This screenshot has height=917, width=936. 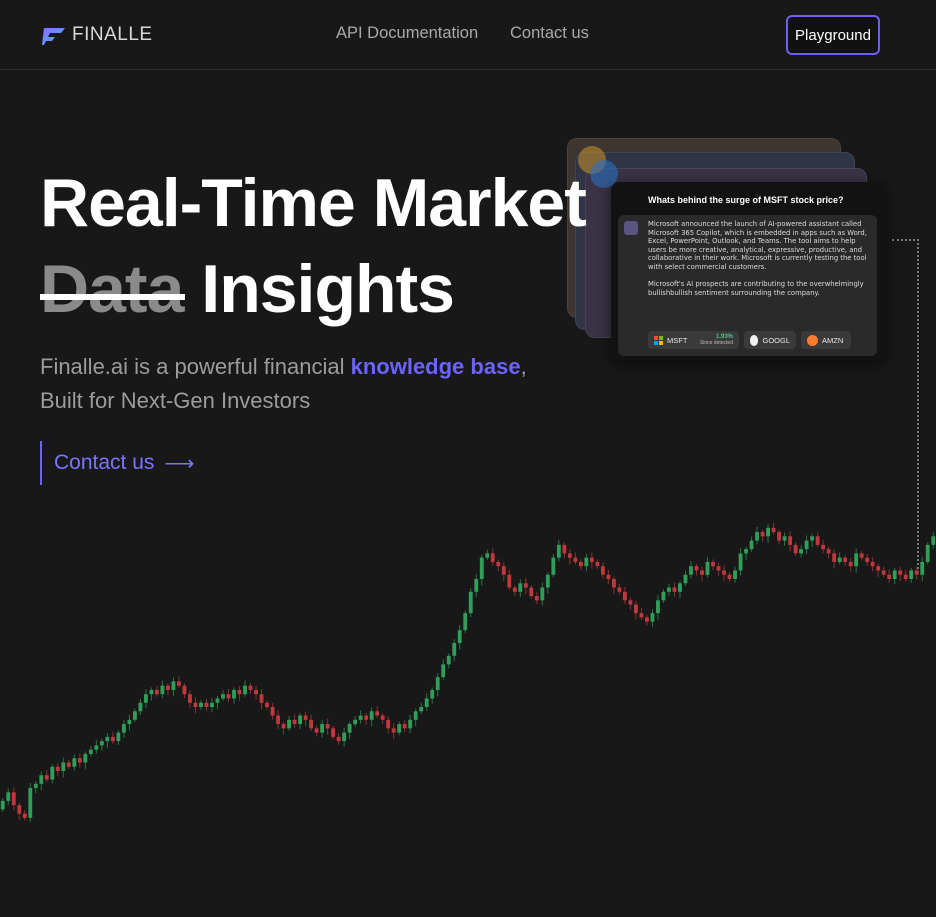 I want to click on arrow-right-icon: ⟶, so click(x=179, y=463).